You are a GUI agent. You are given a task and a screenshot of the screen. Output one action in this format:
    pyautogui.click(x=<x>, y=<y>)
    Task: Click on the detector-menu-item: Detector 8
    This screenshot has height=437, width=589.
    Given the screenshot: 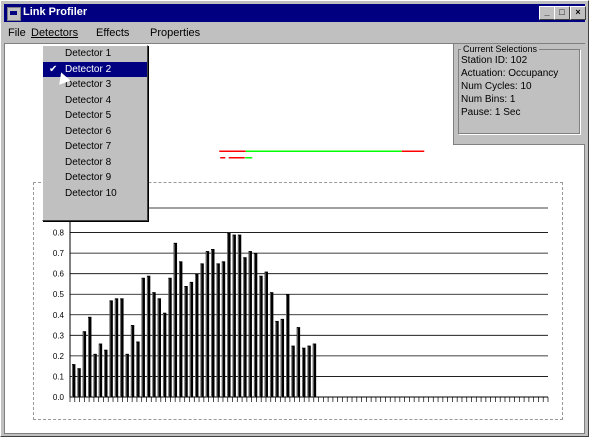 What is the action you would take?
    pyautogui.click(x=95, y=163)
    